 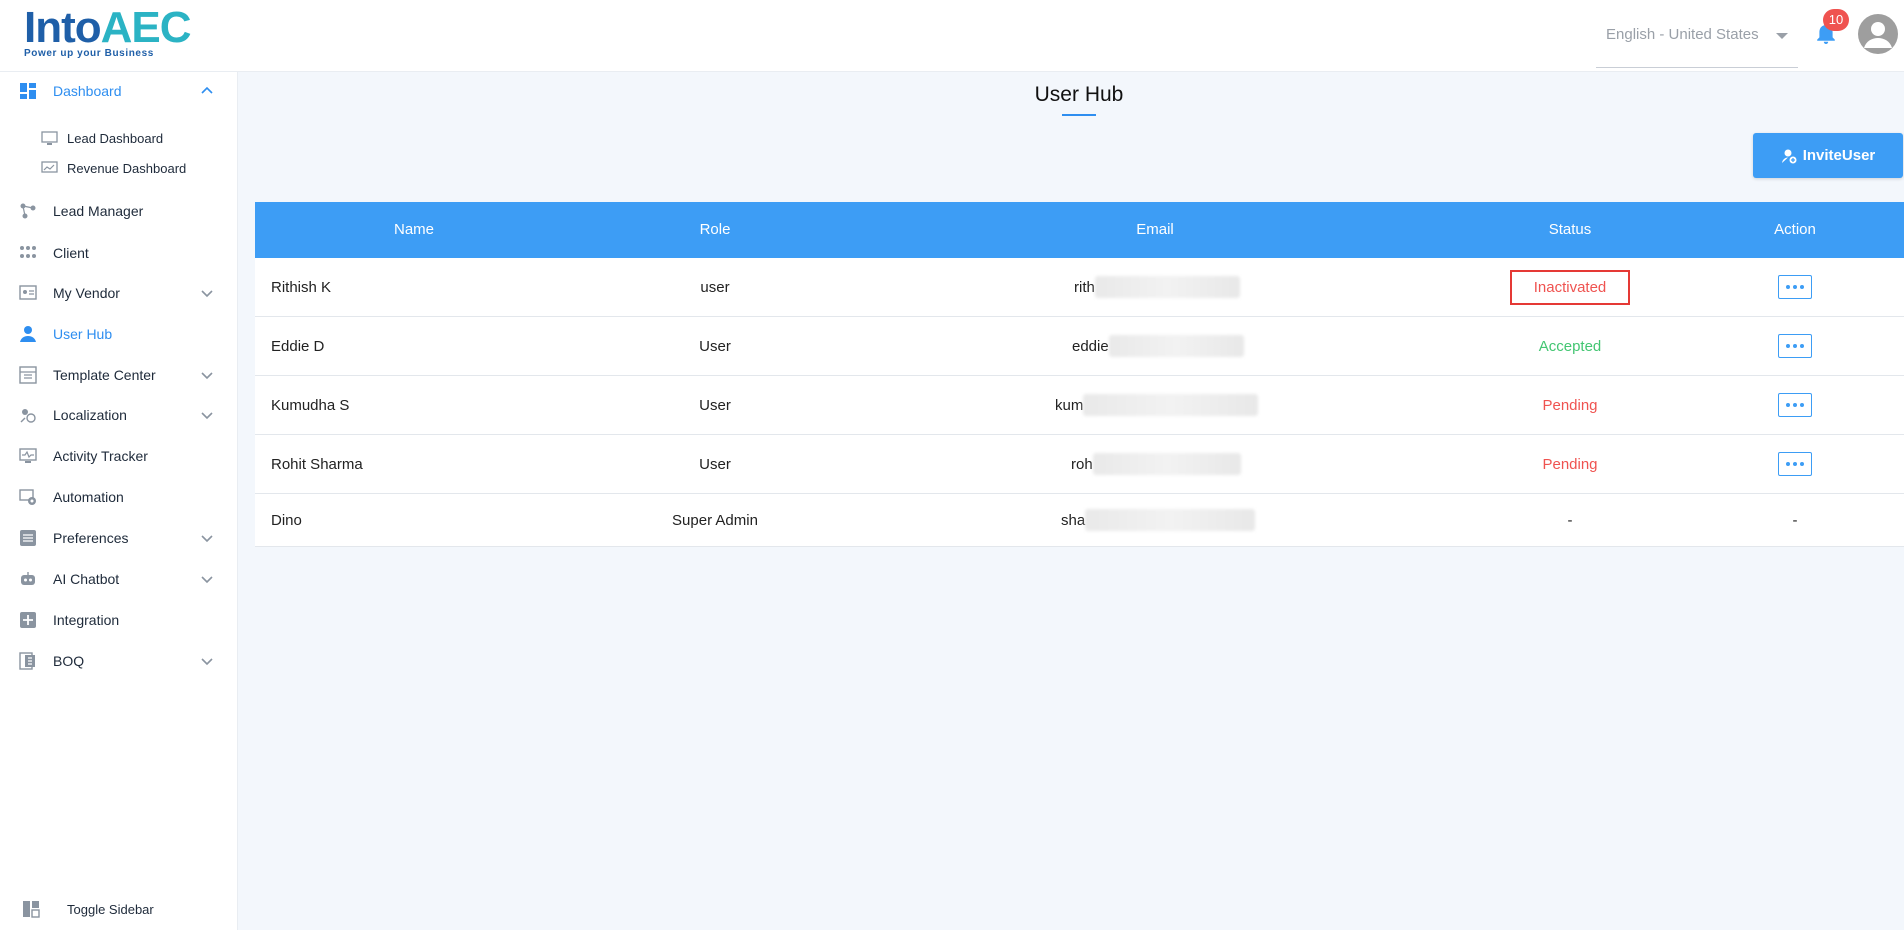 I want to click on user-email-cell: rith, so click(x=1157, y=287).